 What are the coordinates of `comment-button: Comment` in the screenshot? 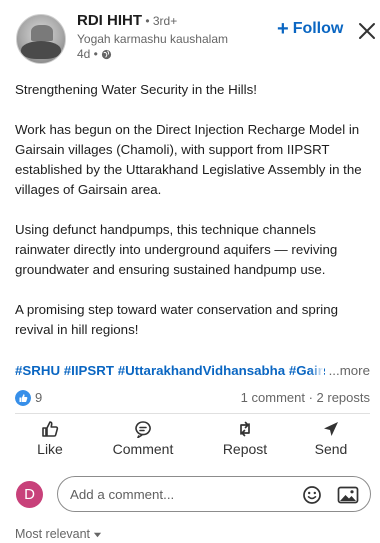 It's located at (143, 438).